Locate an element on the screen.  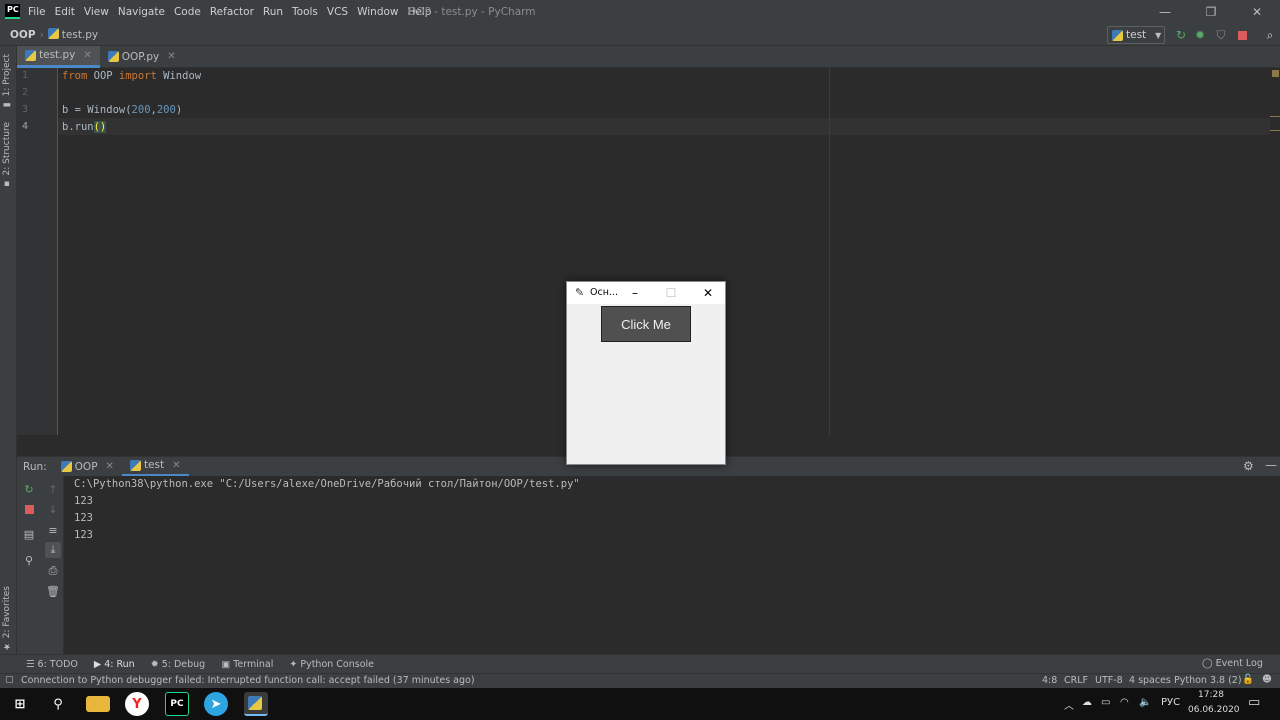
file-encoding: UTF-8 is located at coordinates (1109, 680).